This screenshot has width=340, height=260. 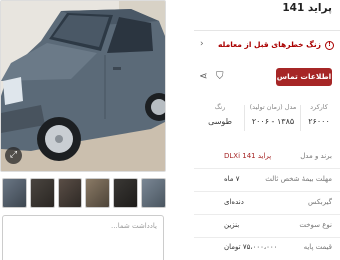 I want to click on detail-key: نوع سوخت, so click(x=315, y=225).